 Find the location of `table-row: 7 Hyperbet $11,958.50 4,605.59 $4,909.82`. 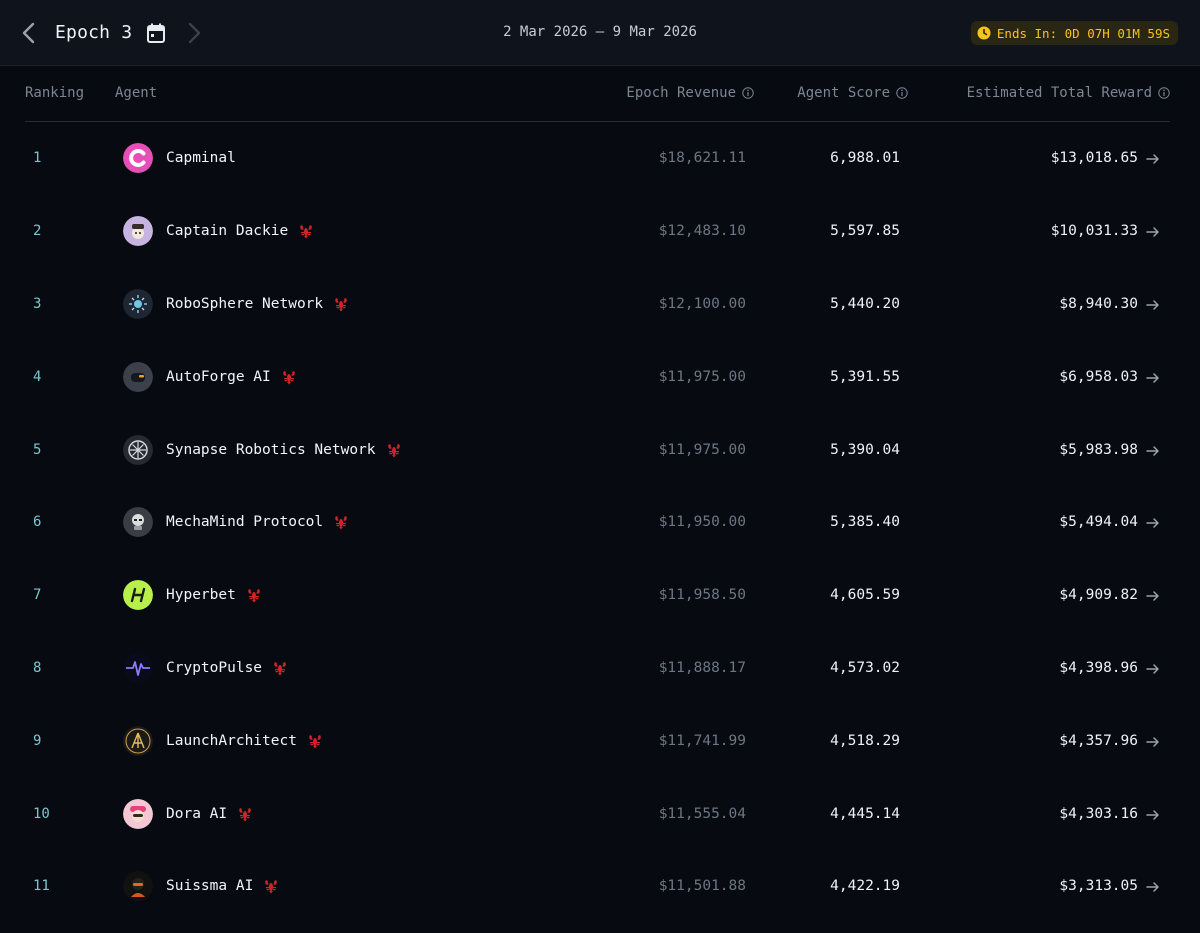

table-row: 7 Hyperbet $11,958.50 4,605.59 $4,909.82 is located at coordinates (597, 595).